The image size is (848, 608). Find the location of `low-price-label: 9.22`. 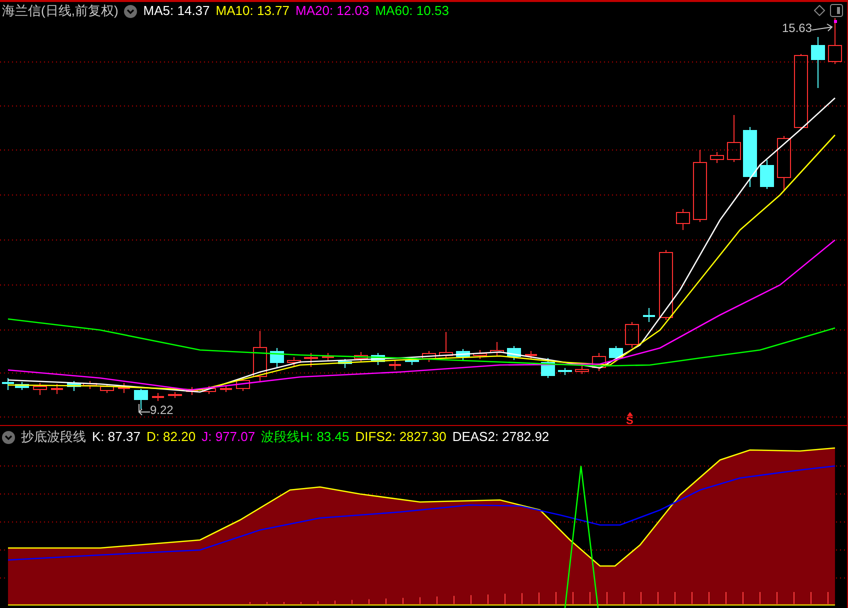

low-price-label: 9.22 is located at coordinates (162, 410).